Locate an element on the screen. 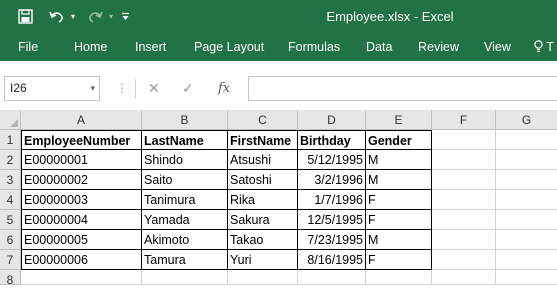 The width and height of the screenshot is (557, 290). row-header-5: 5 is located at coordinates (10, 220).